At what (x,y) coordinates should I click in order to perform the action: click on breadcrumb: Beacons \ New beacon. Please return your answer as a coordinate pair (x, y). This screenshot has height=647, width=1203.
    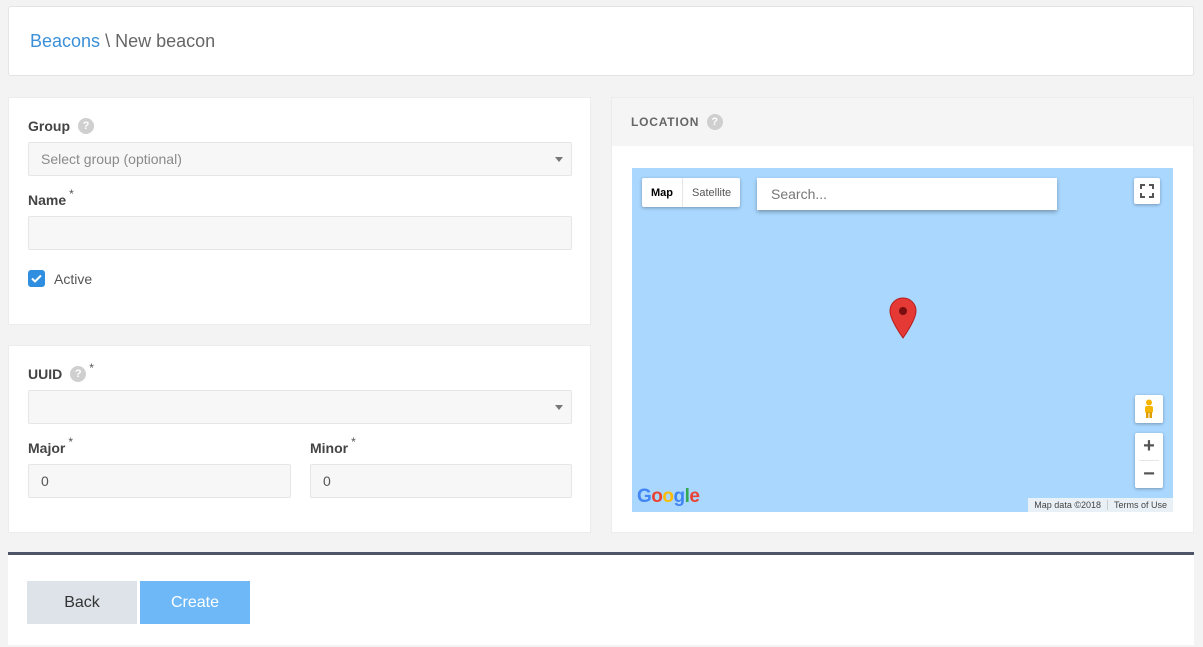
    Looking at the image, I should click on (601, 41).